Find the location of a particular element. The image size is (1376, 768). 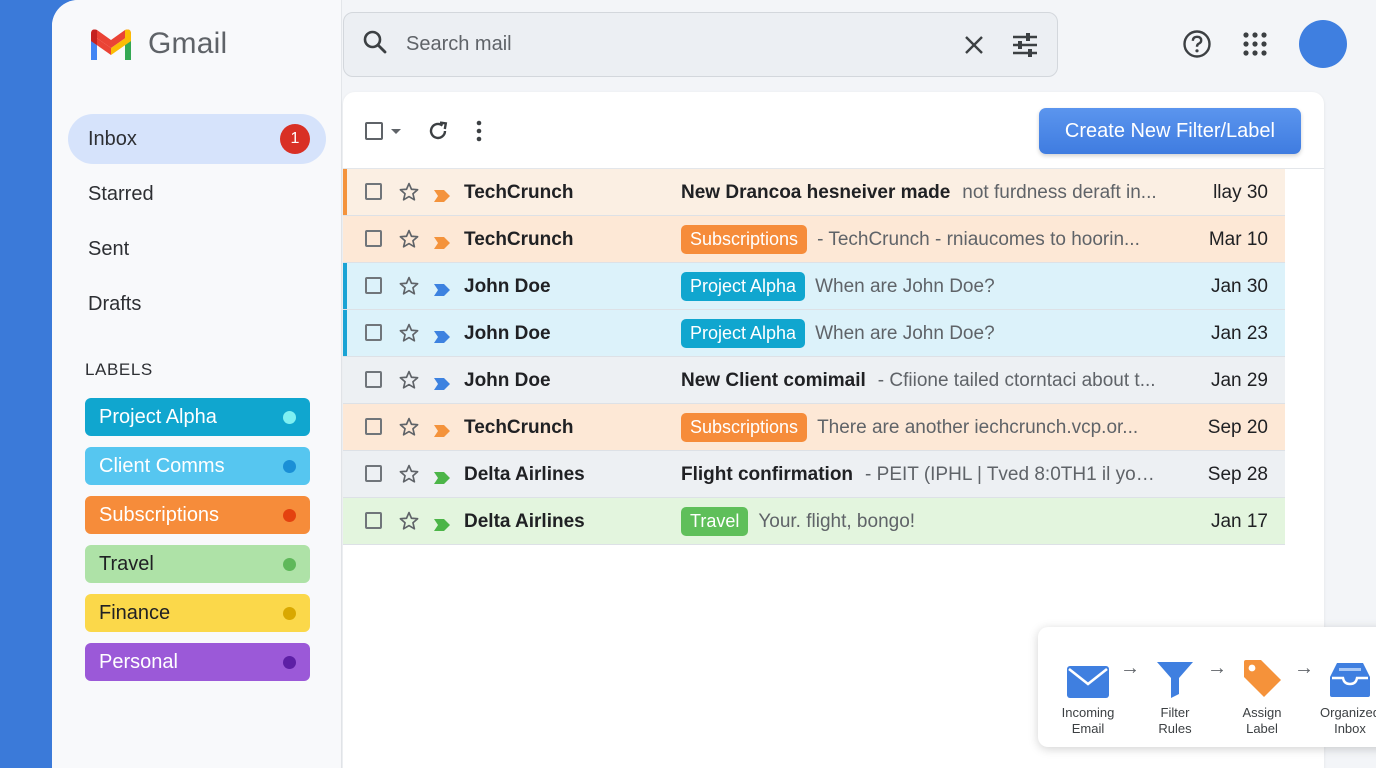

nav-item-label: Sent is located at coordinates (109, 248).